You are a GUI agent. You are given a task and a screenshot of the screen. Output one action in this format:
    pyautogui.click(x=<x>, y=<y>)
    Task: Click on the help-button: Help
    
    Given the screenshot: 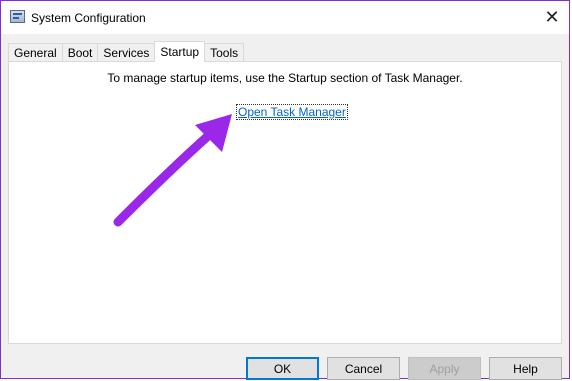 What is the action you would take?
    pyautogui.click(x=525, y=368)
    